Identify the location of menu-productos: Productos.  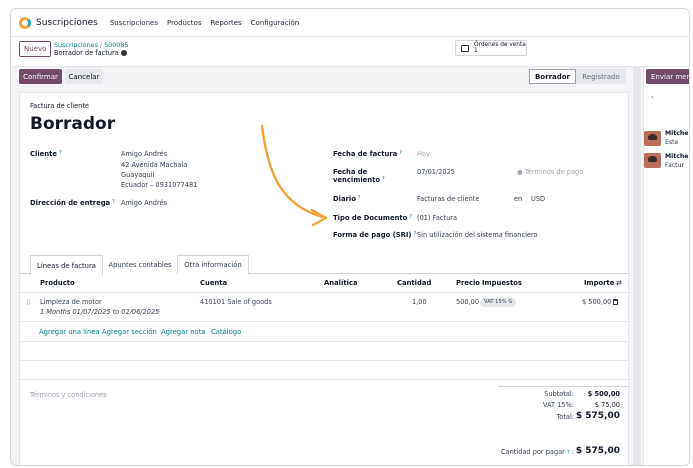
(184, 23).